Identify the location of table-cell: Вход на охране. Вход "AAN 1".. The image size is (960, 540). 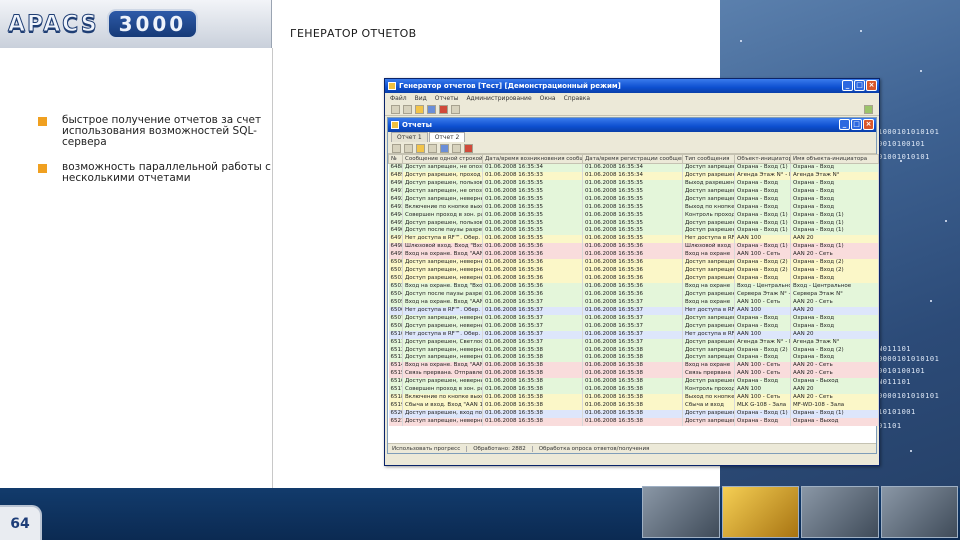
(442, 366).